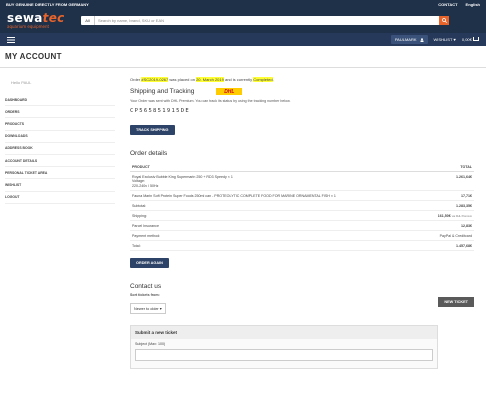  Describe the element at coordinates (447, 4) in the screenshot. I see `contact-link: CONTACT` at that location.